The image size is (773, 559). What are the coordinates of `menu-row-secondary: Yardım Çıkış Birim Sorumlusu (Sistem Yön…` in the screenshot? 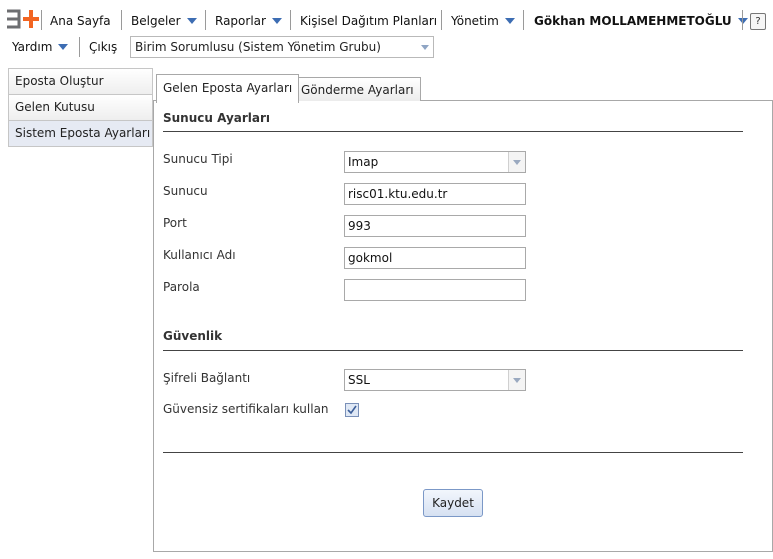 It's located at (386, 48).